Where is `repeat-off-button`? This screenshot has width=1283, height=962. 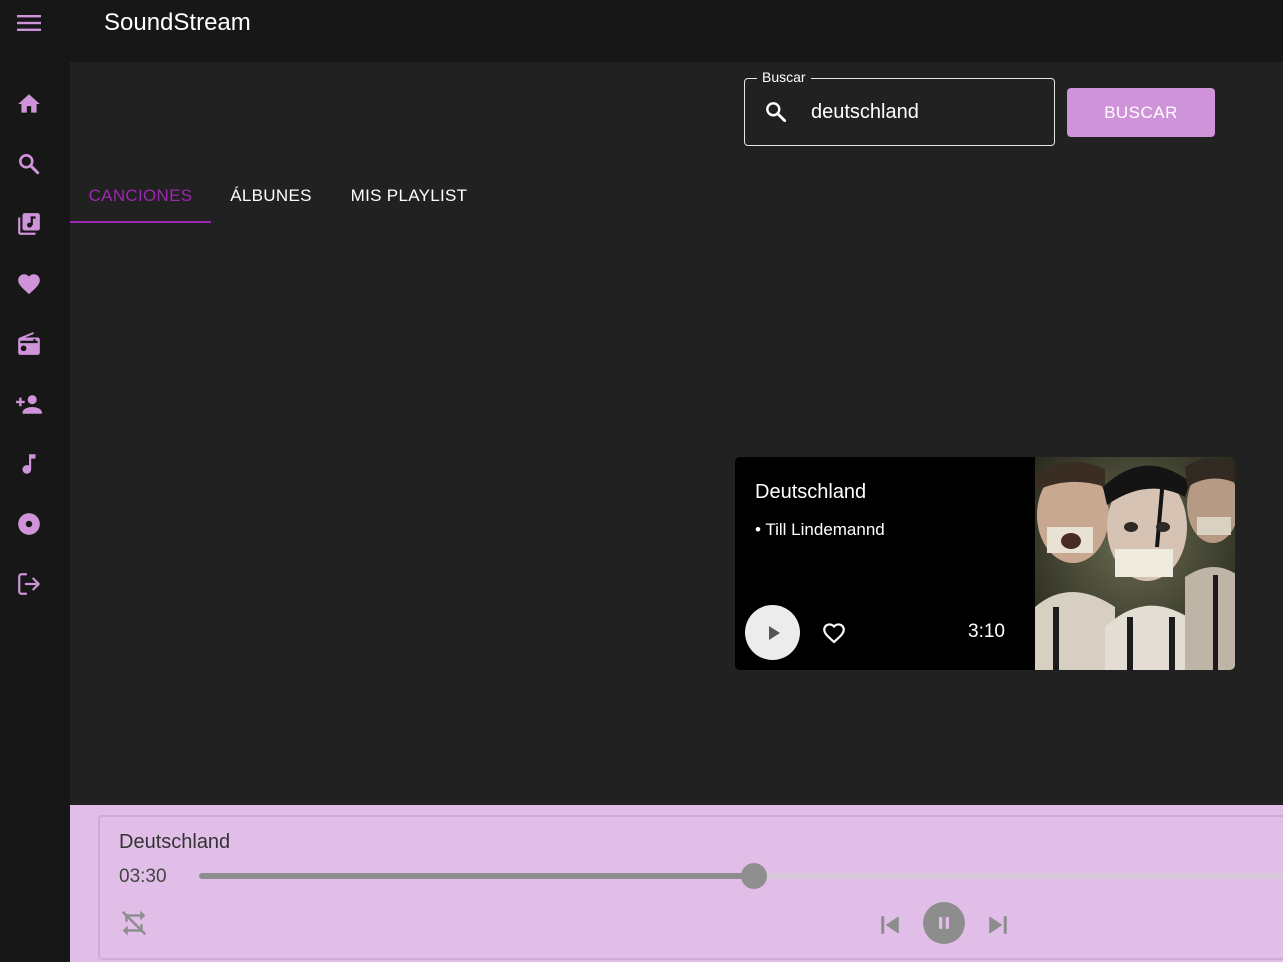
repeat-off-button is located at coordinates (134, 923).